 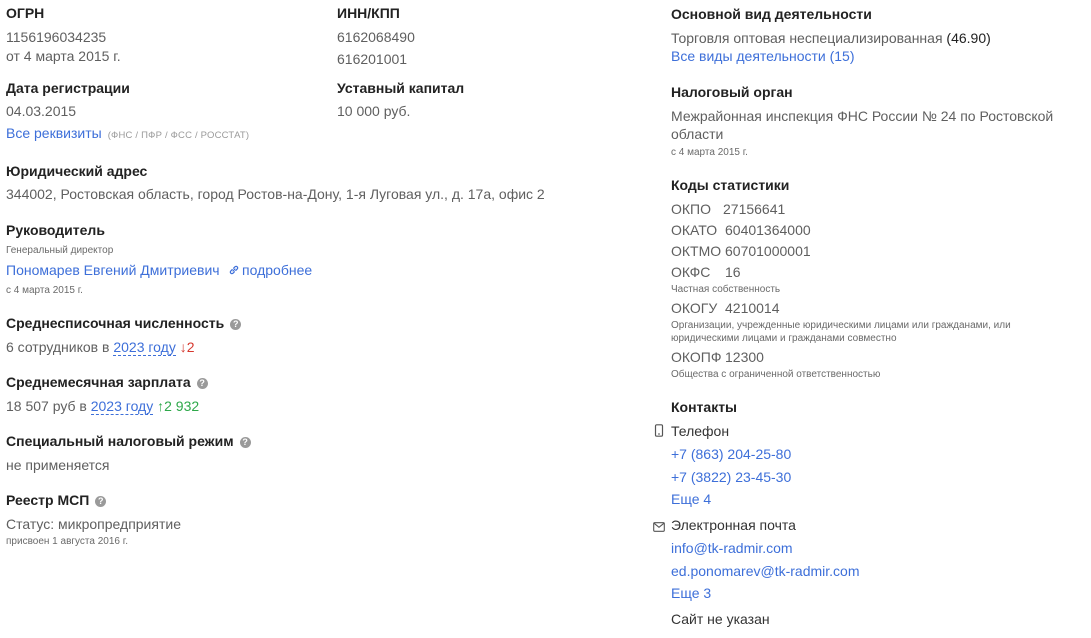 I want to click on employees-prefix: 6 сотрудников в, so click(x=58, y=347).